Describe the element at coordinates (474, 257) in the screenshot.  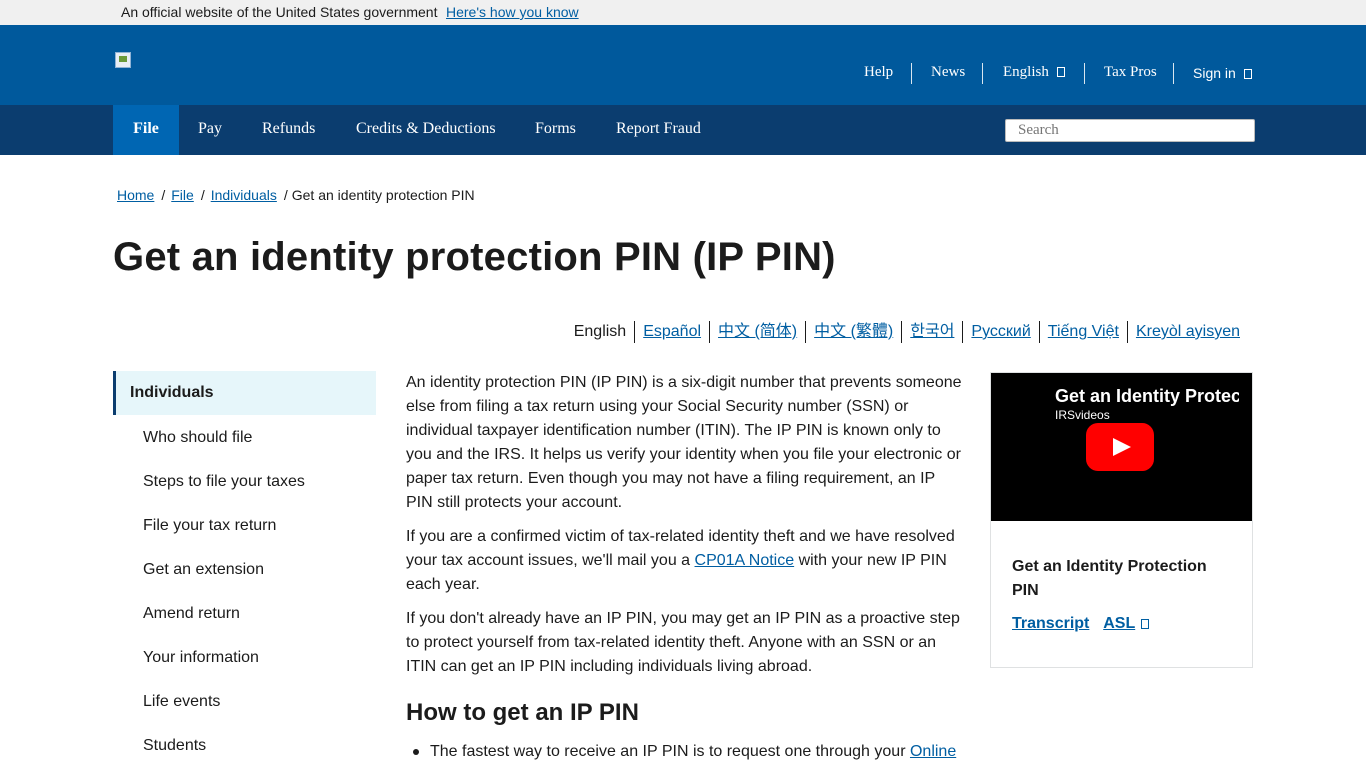
I see `page-title: Get an identity protection PIN (IP PIN)` at that location.